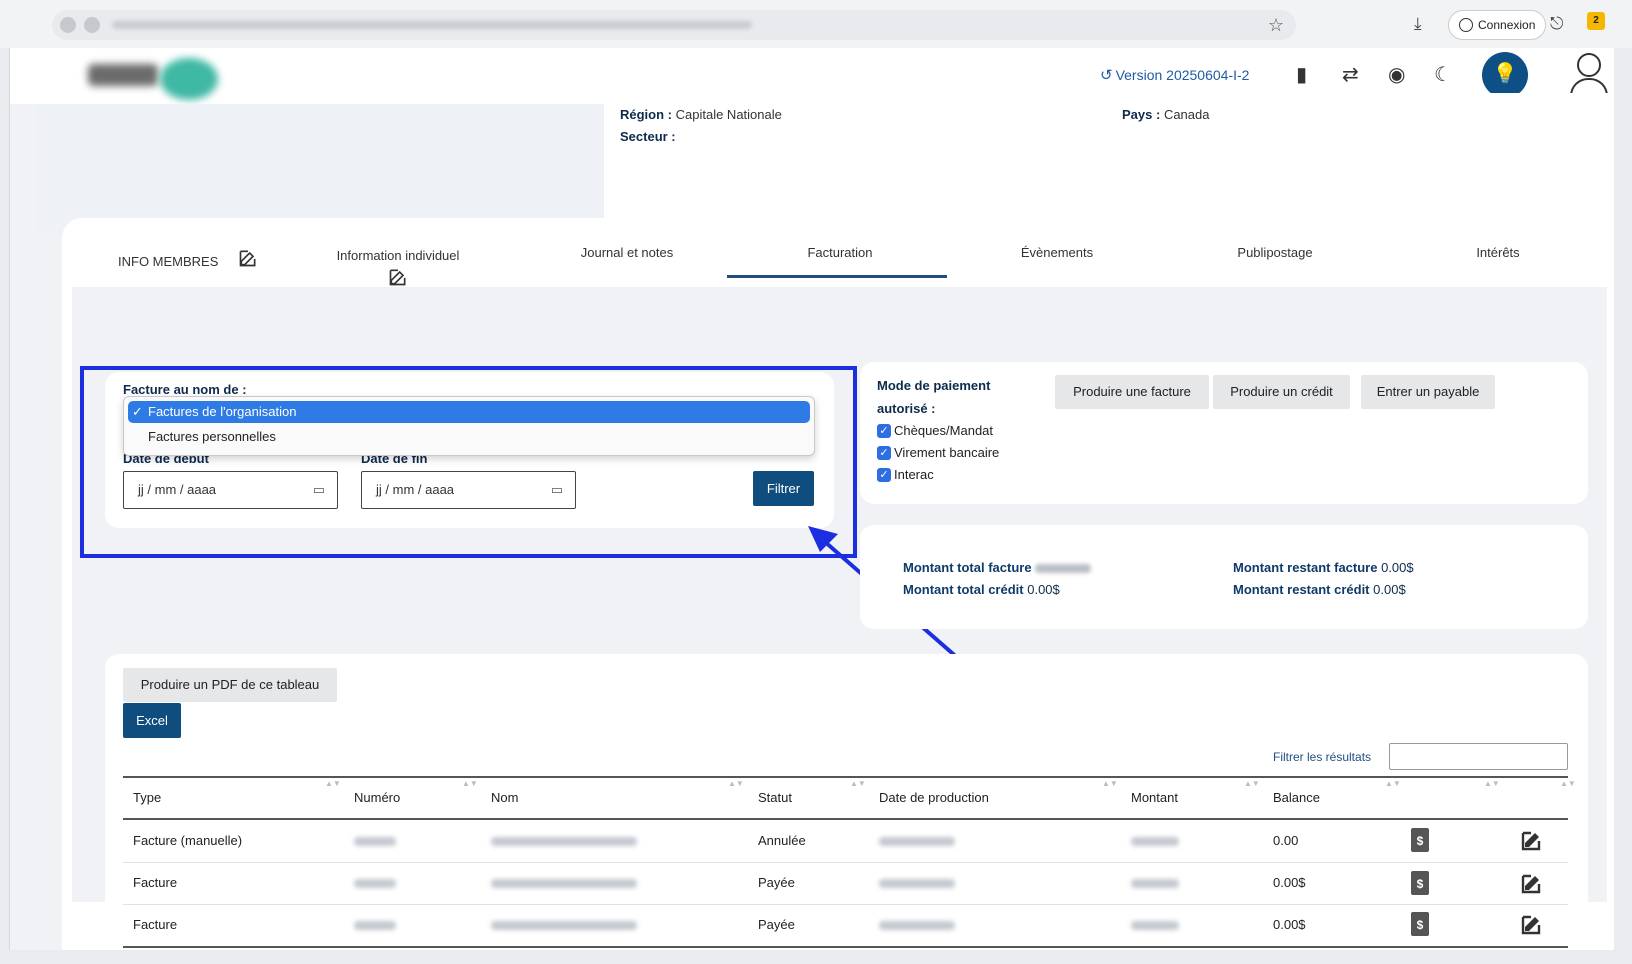  Describe the element at coordinates (468, 462) in the screenshot. I see `annotation-highlight-box` at that location.